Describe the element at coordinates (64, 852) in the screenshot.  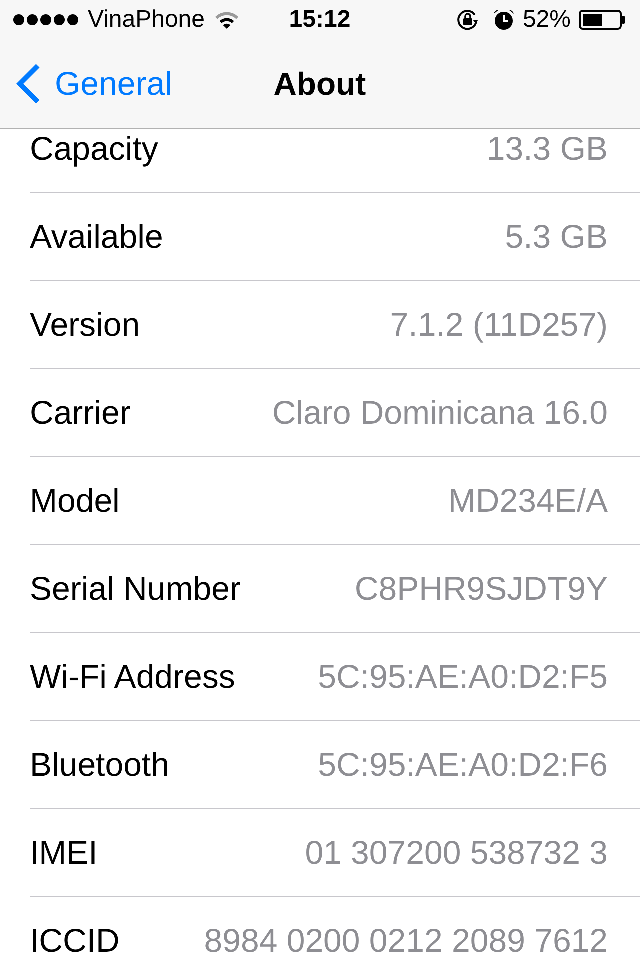
I see `setting-label: IMEI` at that location.